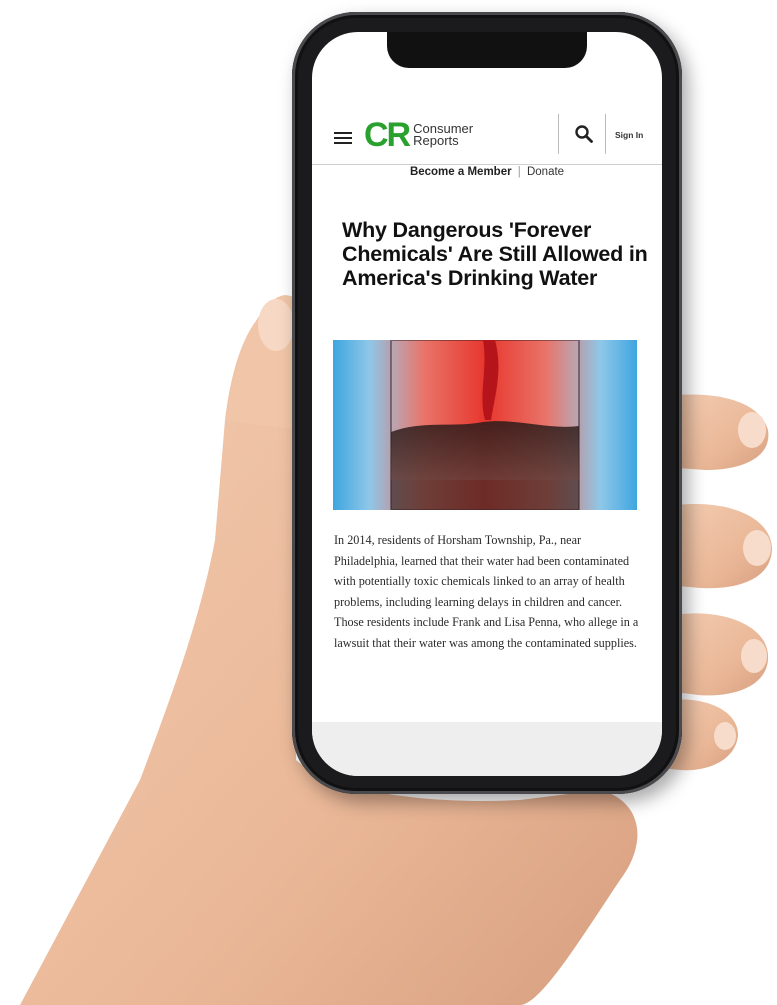 This screenshot has height=1005, width=777. I want to click on logo-wordmark: Consumer Reports, so click(443, 135).